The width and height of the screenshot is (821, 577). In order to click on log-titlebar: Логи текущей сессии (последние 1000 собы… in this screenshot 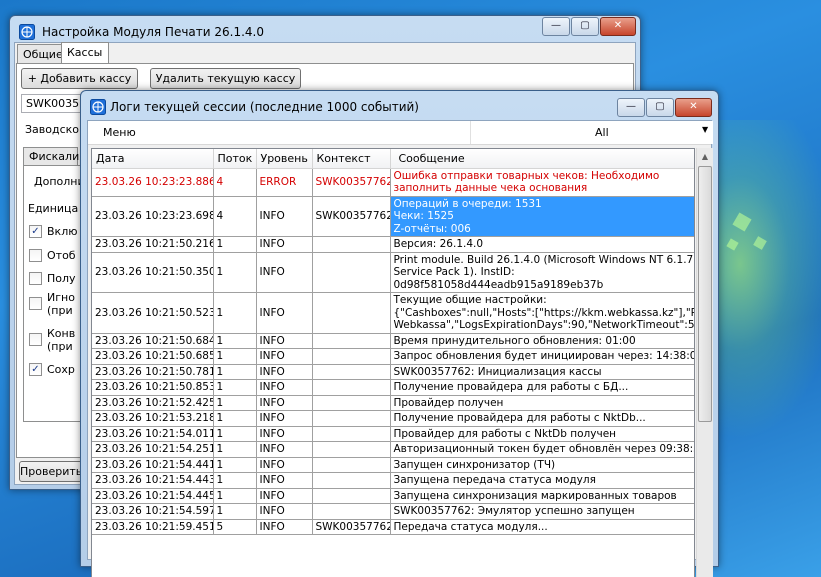, I will do `click(399, 106)`.